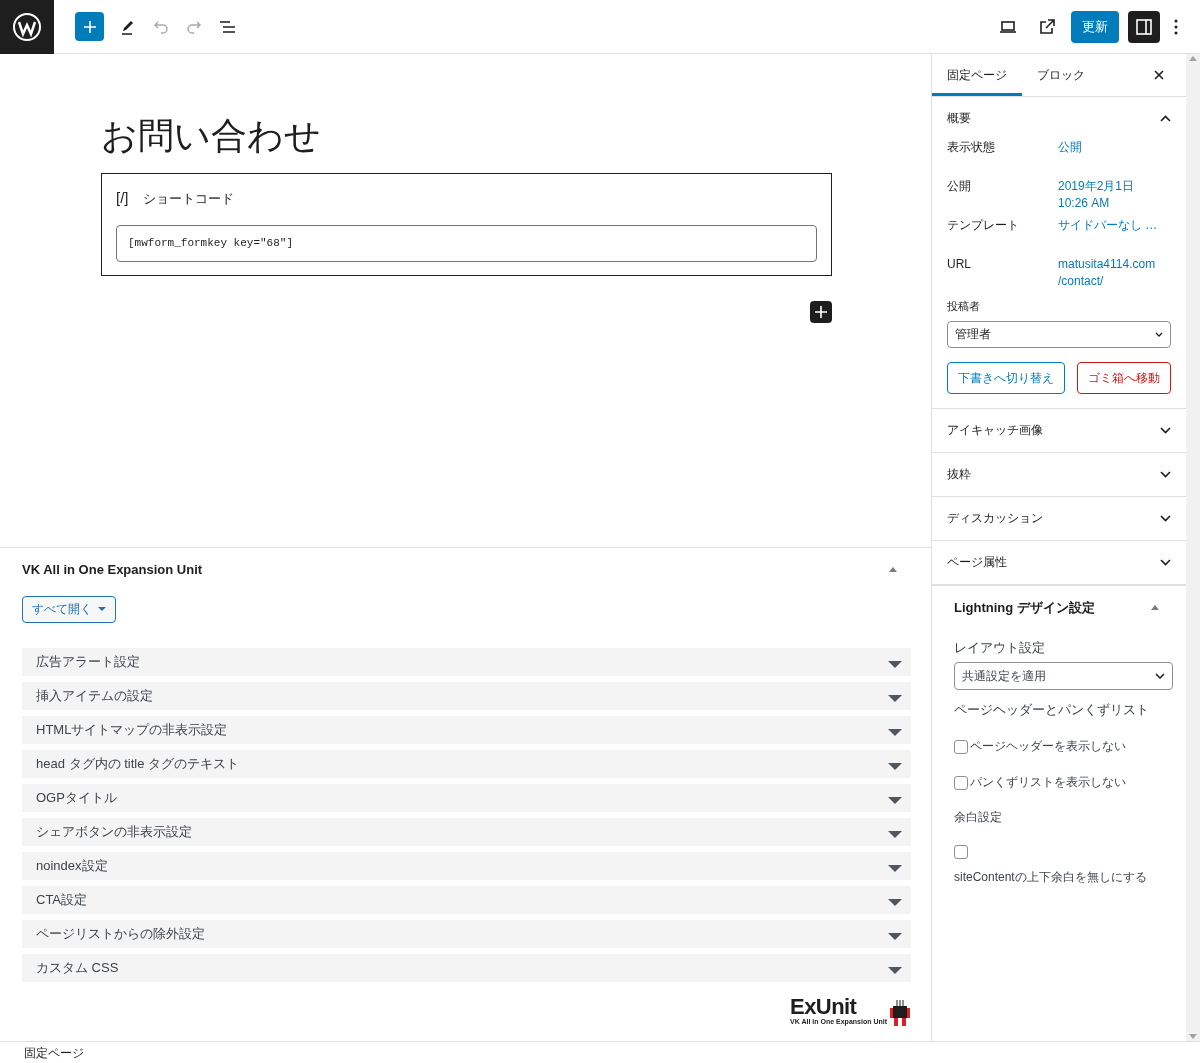 The height and width of the screenshot is (1063, 1200). What do you see at coordinates (977, 562) in the screenshot?
I see `panel-title: ページ属性` at bounding box center [977, 562].